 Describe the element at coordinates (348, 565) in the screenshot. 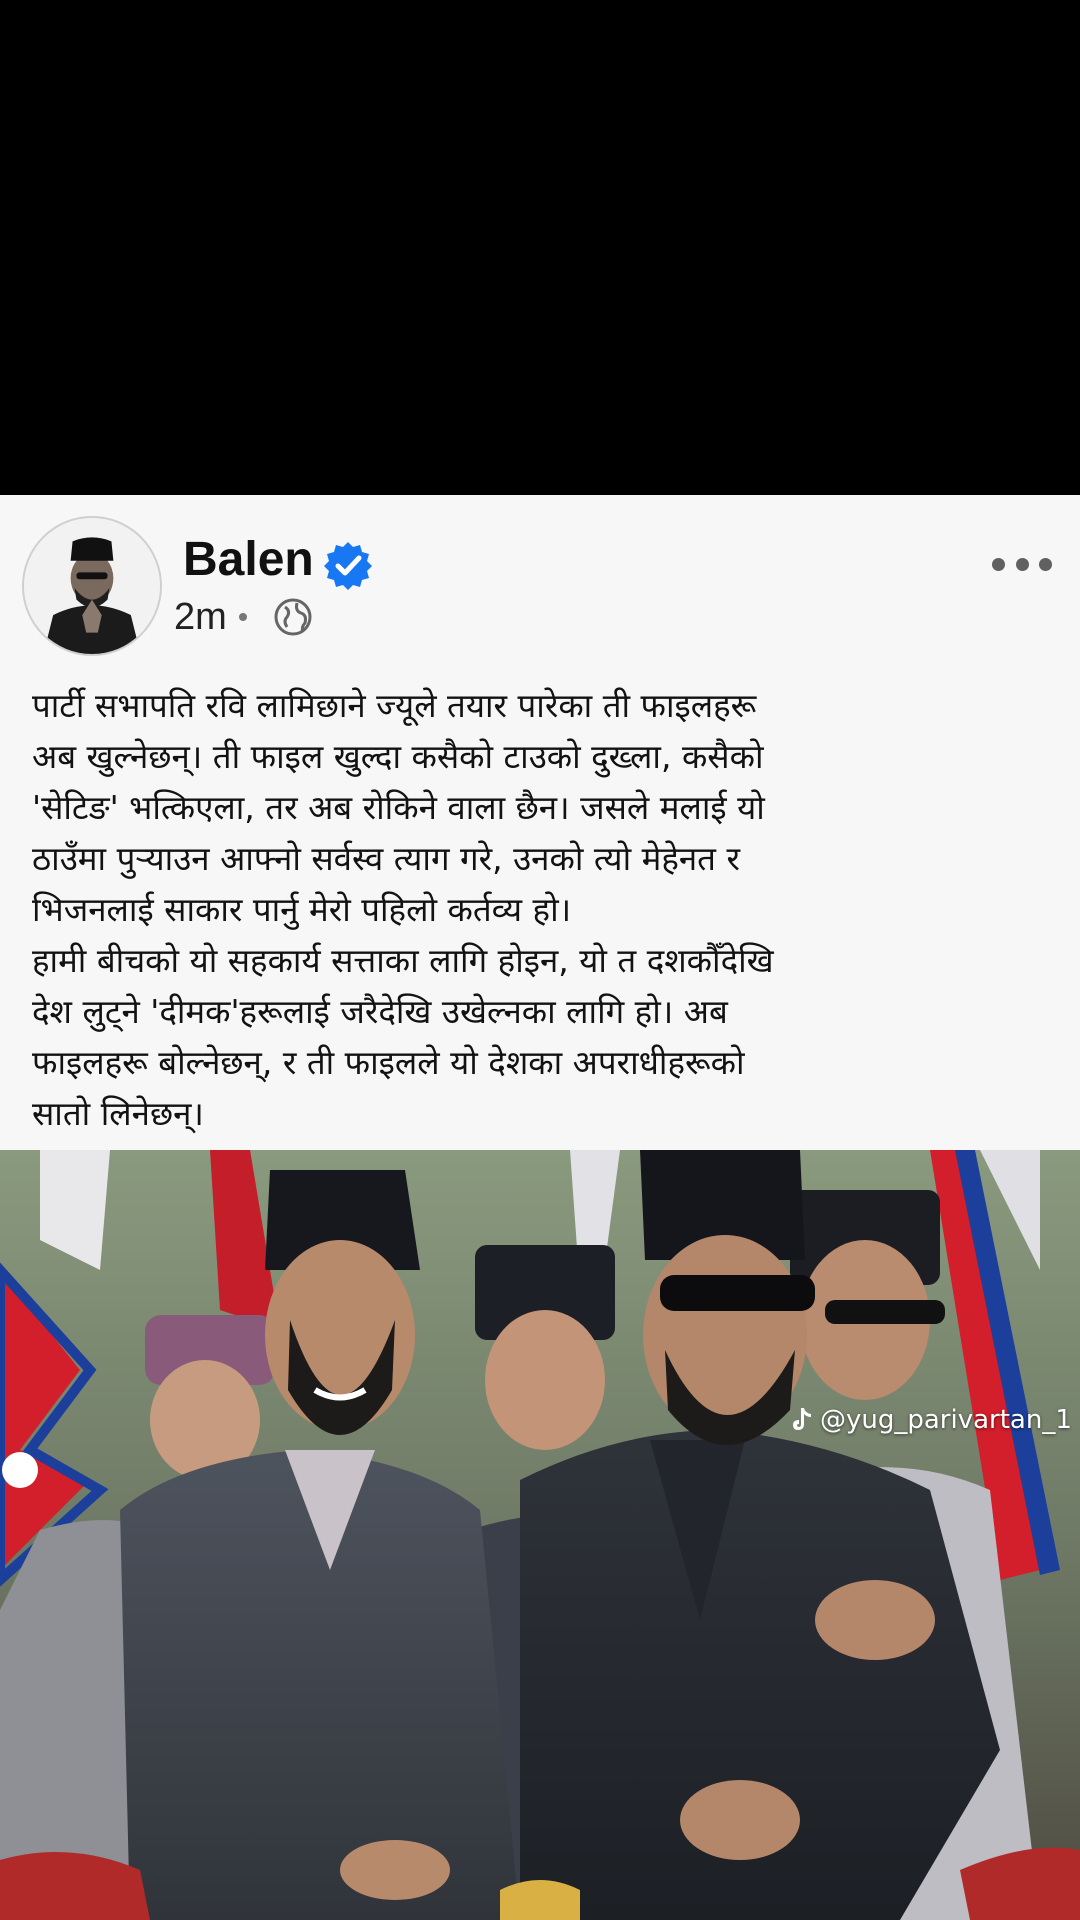

I see `verified-badge-icon` at that location.